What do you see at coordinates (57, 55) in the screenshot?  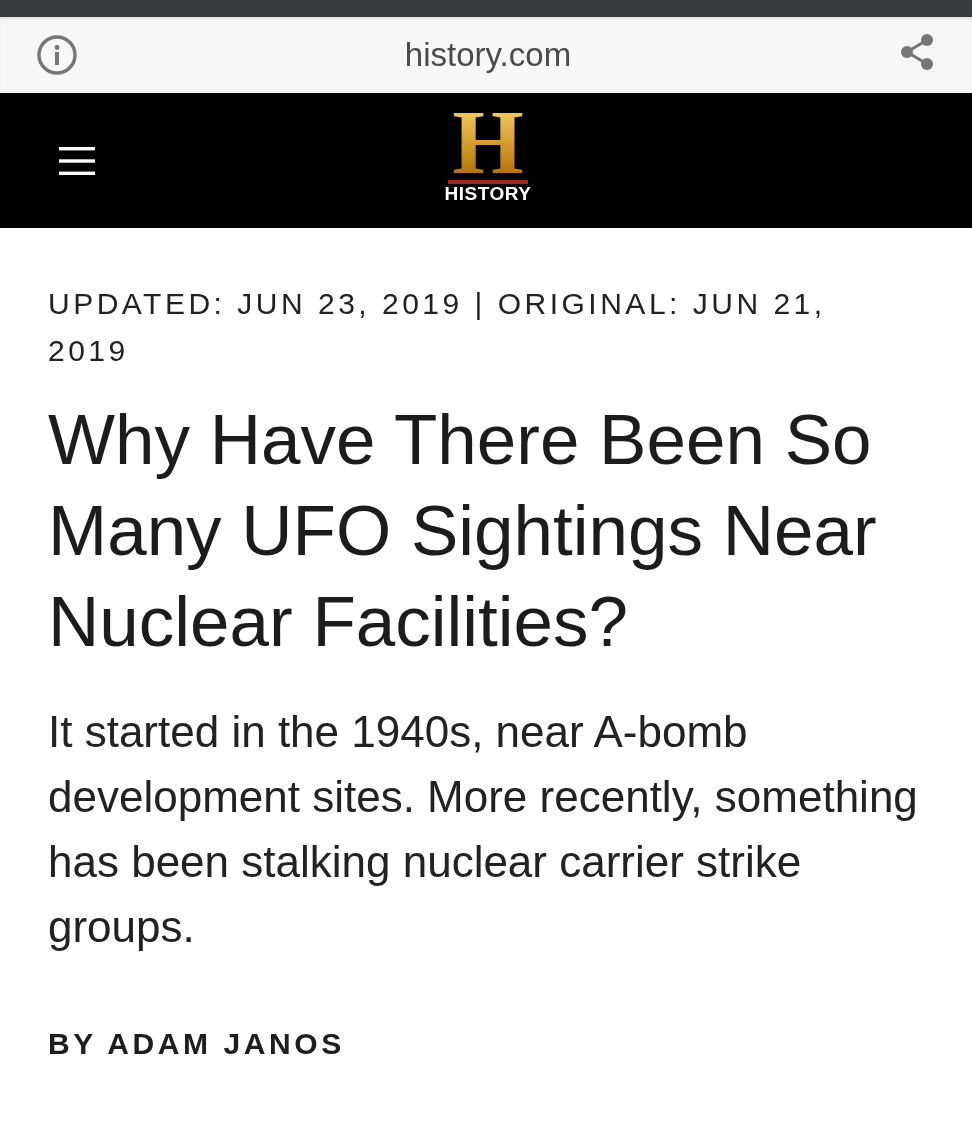 I see `info-icon` at bounding box center [57, 55].